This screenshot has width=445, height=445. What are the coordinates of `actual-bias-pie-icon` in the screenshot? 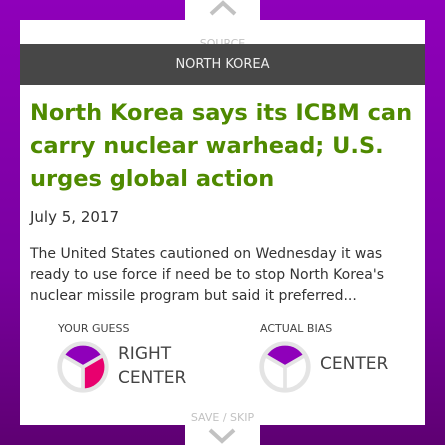 It's located at (285, 367).